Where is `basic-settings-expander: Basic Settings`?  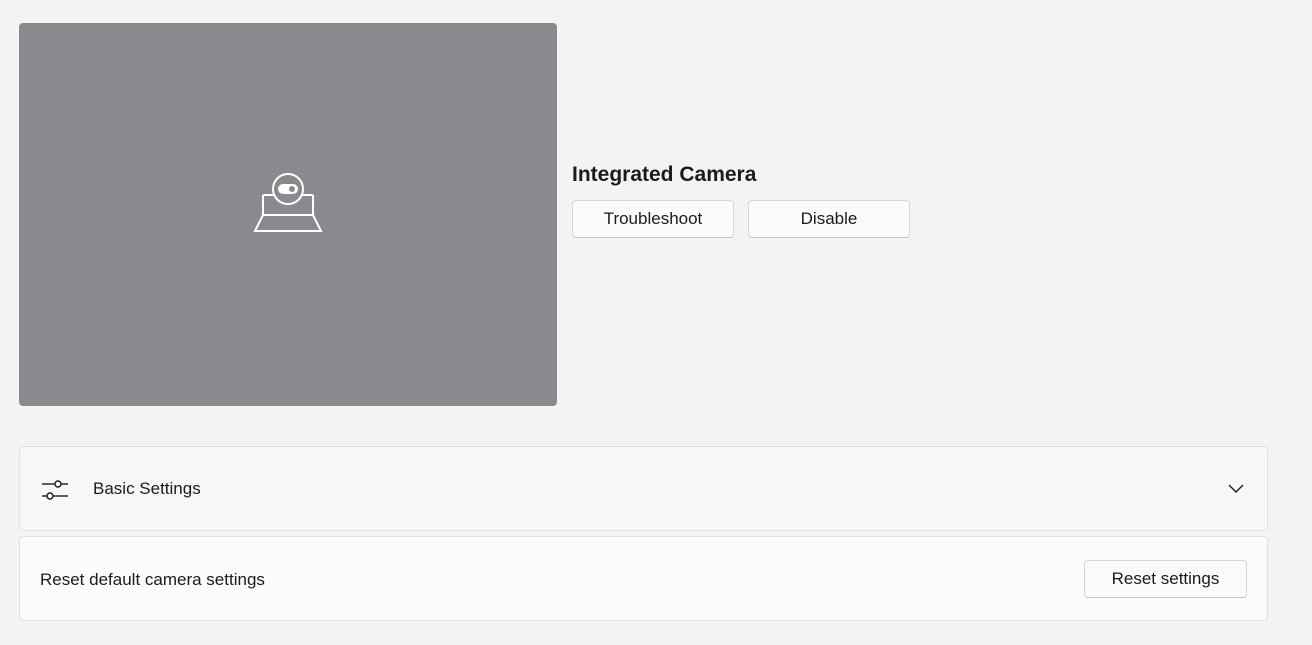 basic-settings-expander: Basic Settings is located at coordinates (643, 488).